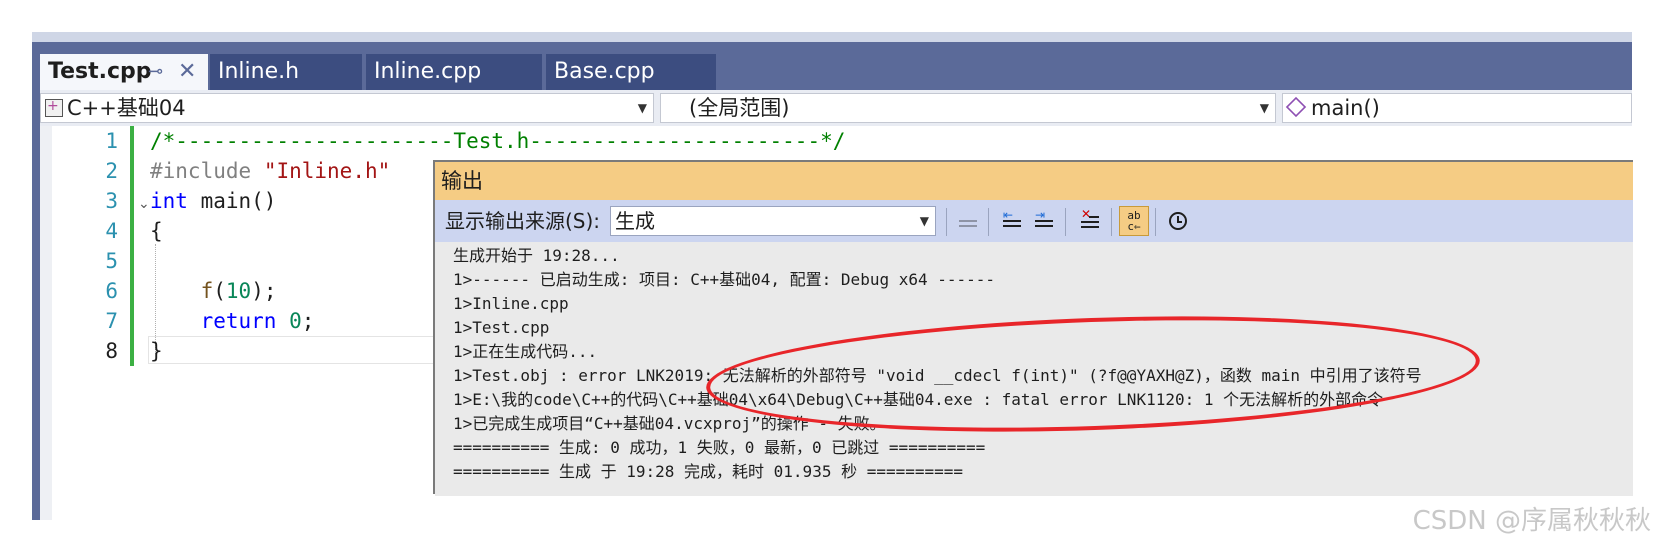 This screenshot has height=551, width=1655. I want to click on change-tracking-bar, so click(132, 246).